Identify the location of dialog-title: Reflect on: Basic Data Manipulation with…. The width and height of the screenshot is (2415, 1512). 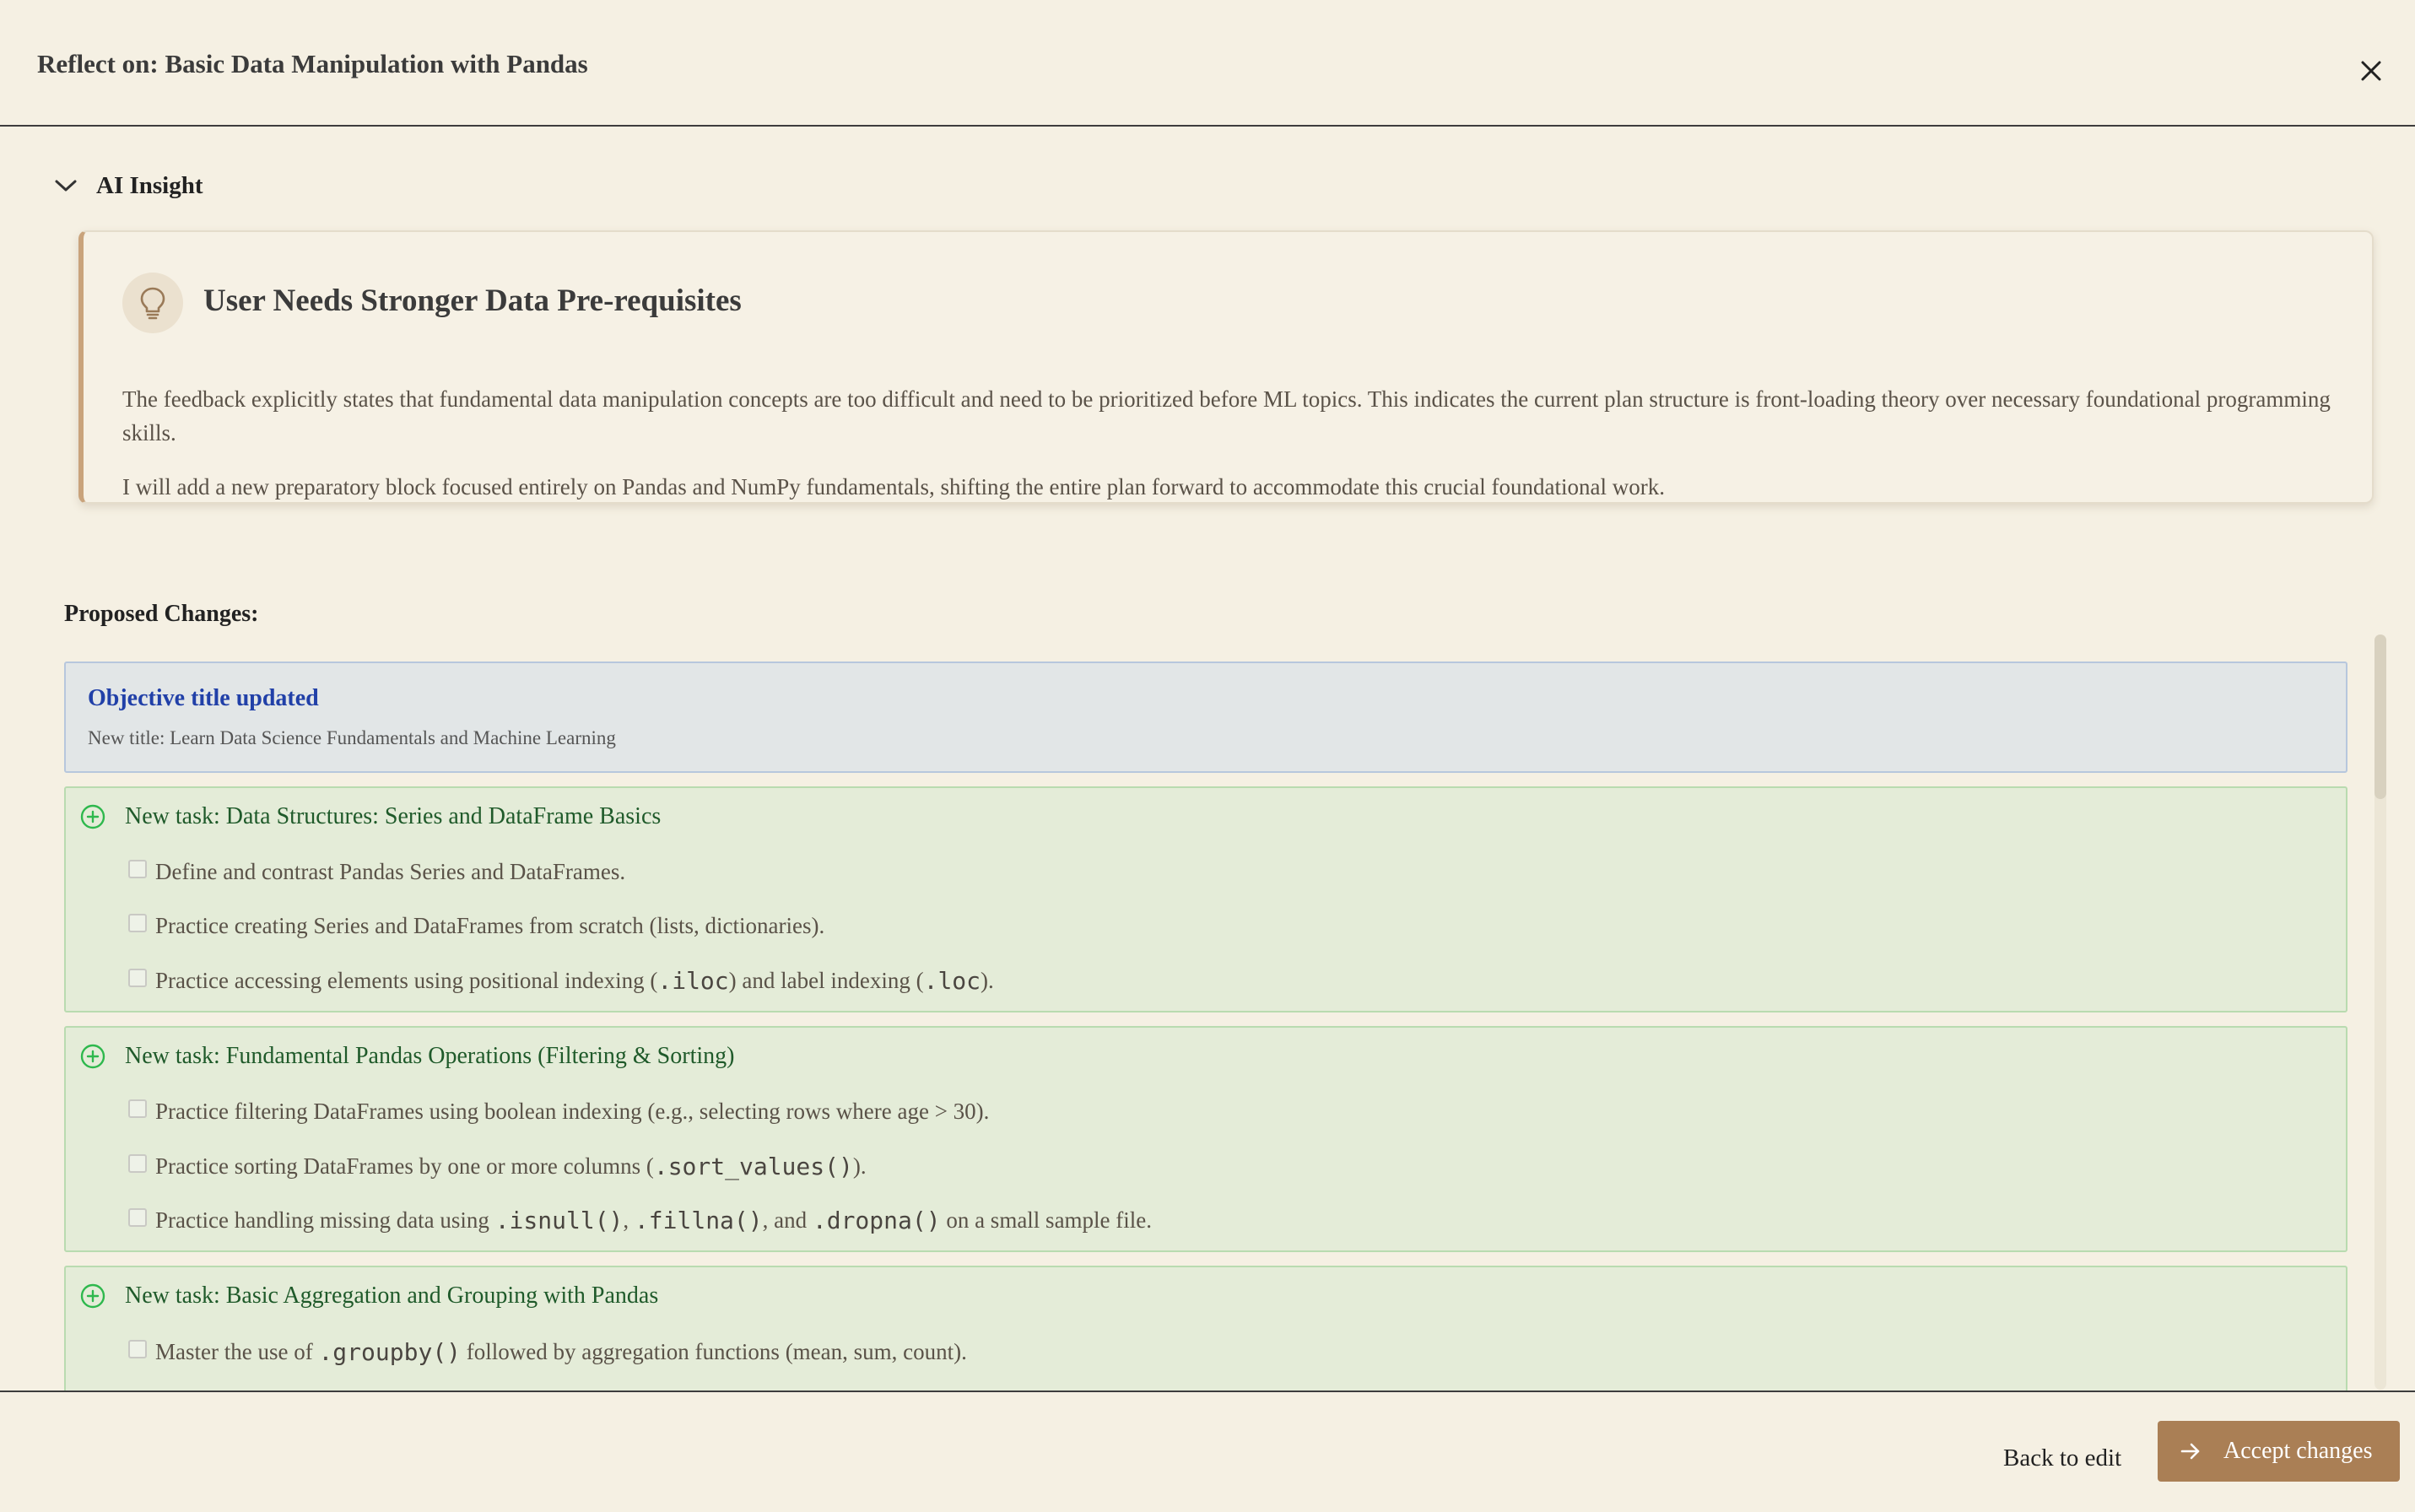
(312, 63).